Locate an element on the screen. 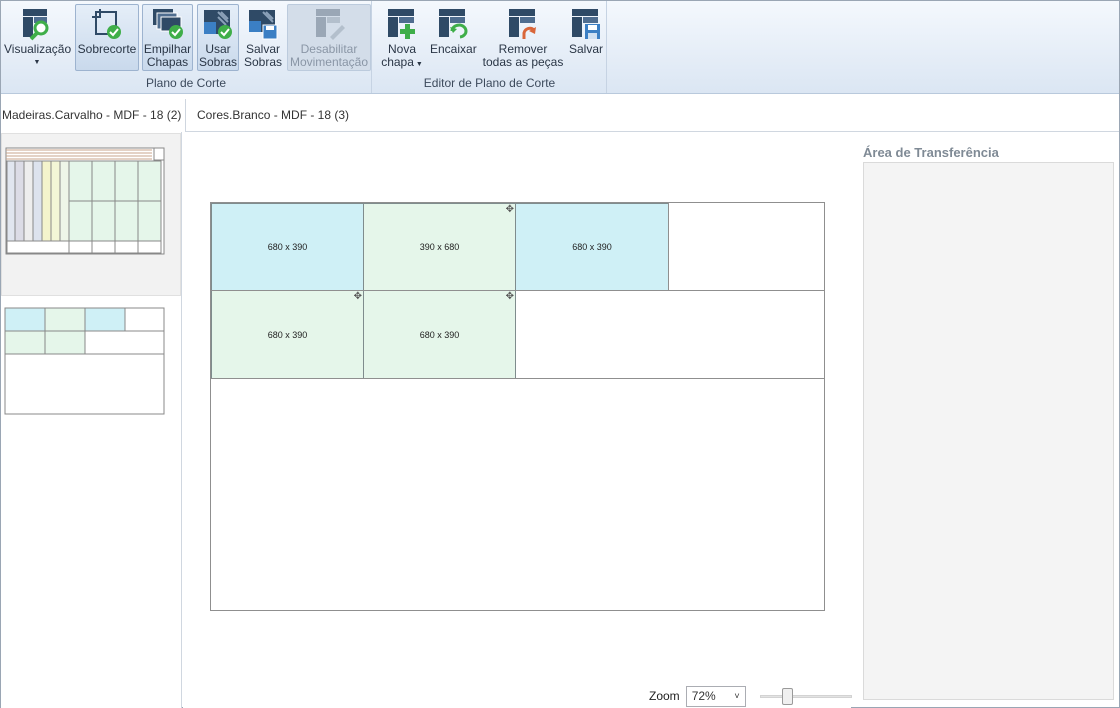 The image size is (1120, 708). piece-4: ✥ 680 x 390 is located at coordinates (287, 334).